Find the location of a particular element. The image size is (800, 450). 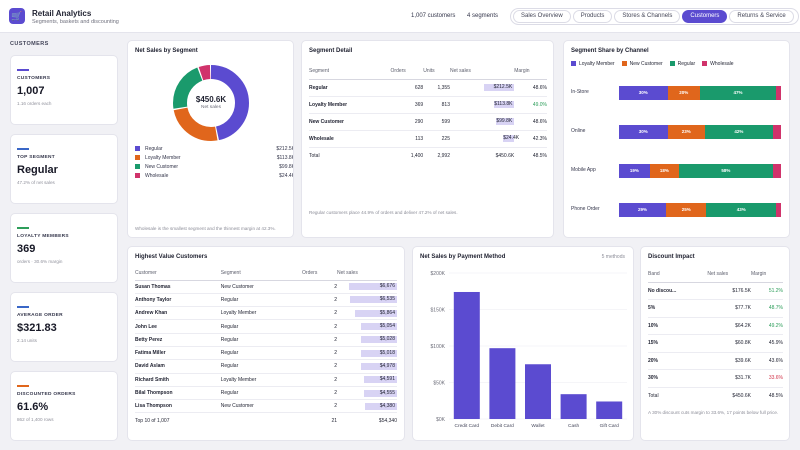

cell-segment: New Customer is located at coordinates (350, 122).